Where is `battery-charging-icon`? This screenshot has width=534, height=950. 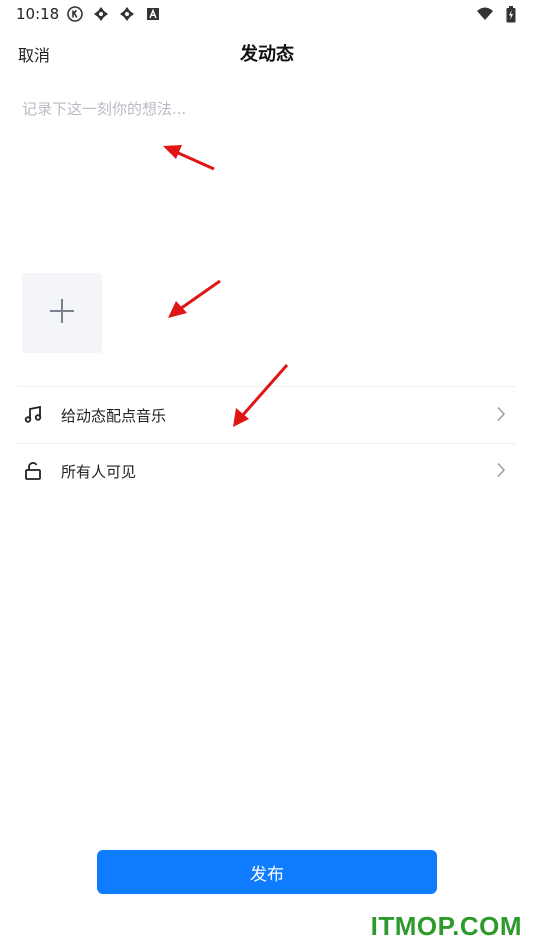 battery-charging-icon is located at coordinates (511, 14).